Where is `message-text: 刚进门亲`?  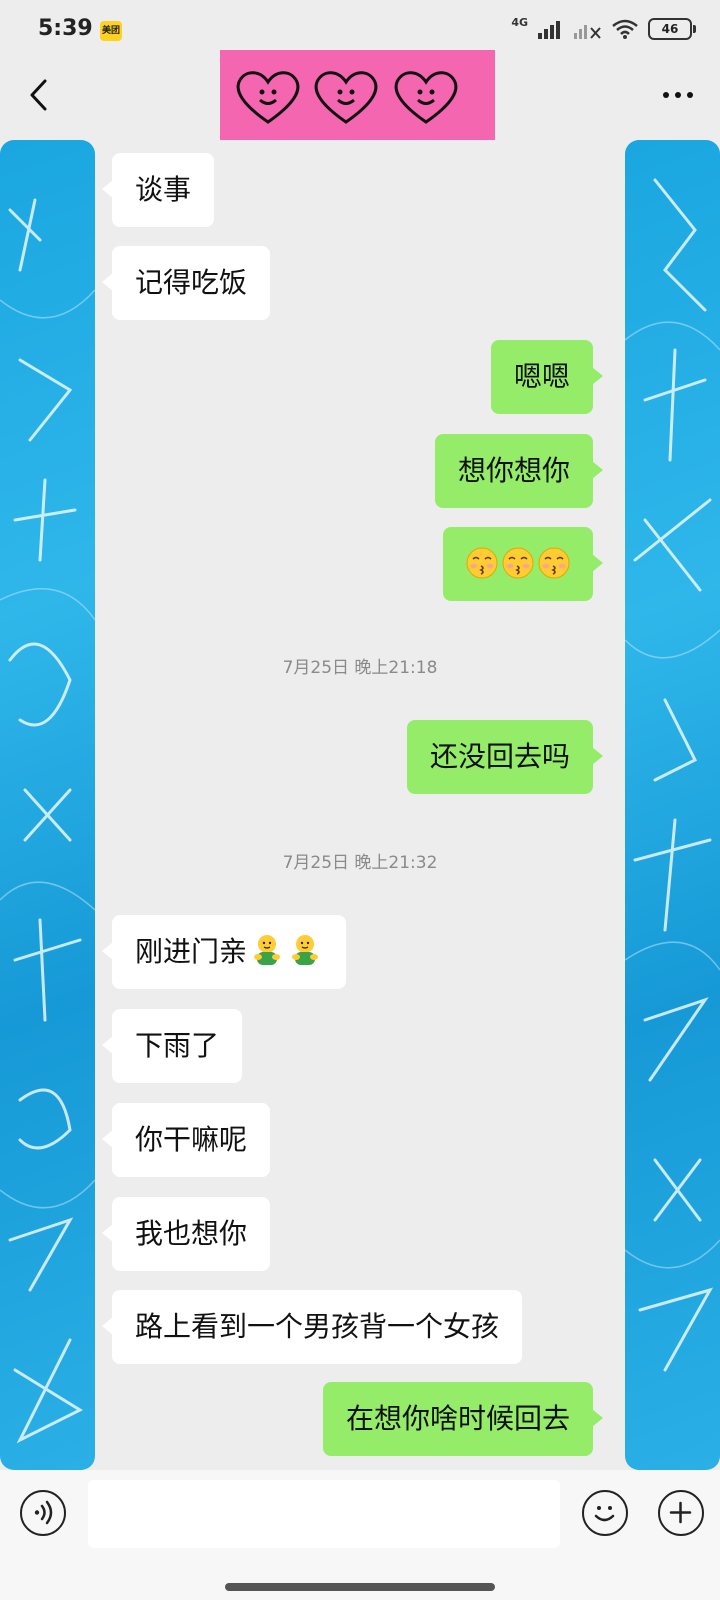
message-text: 刚进门亲 is located at coordinates (191, 951).